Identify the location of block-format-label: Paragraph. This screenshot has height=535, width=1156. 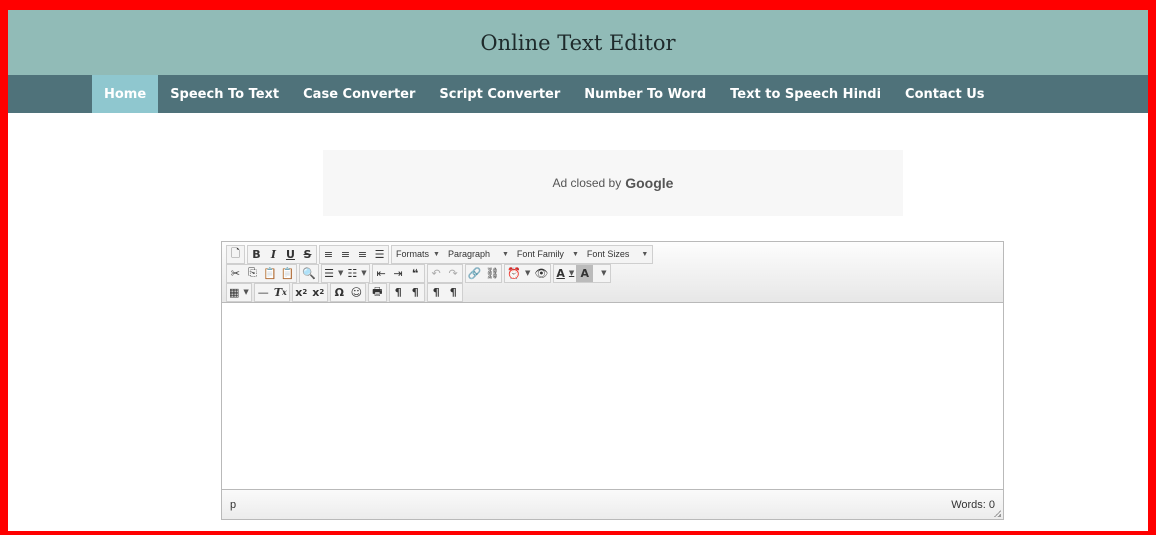
(468, 254).